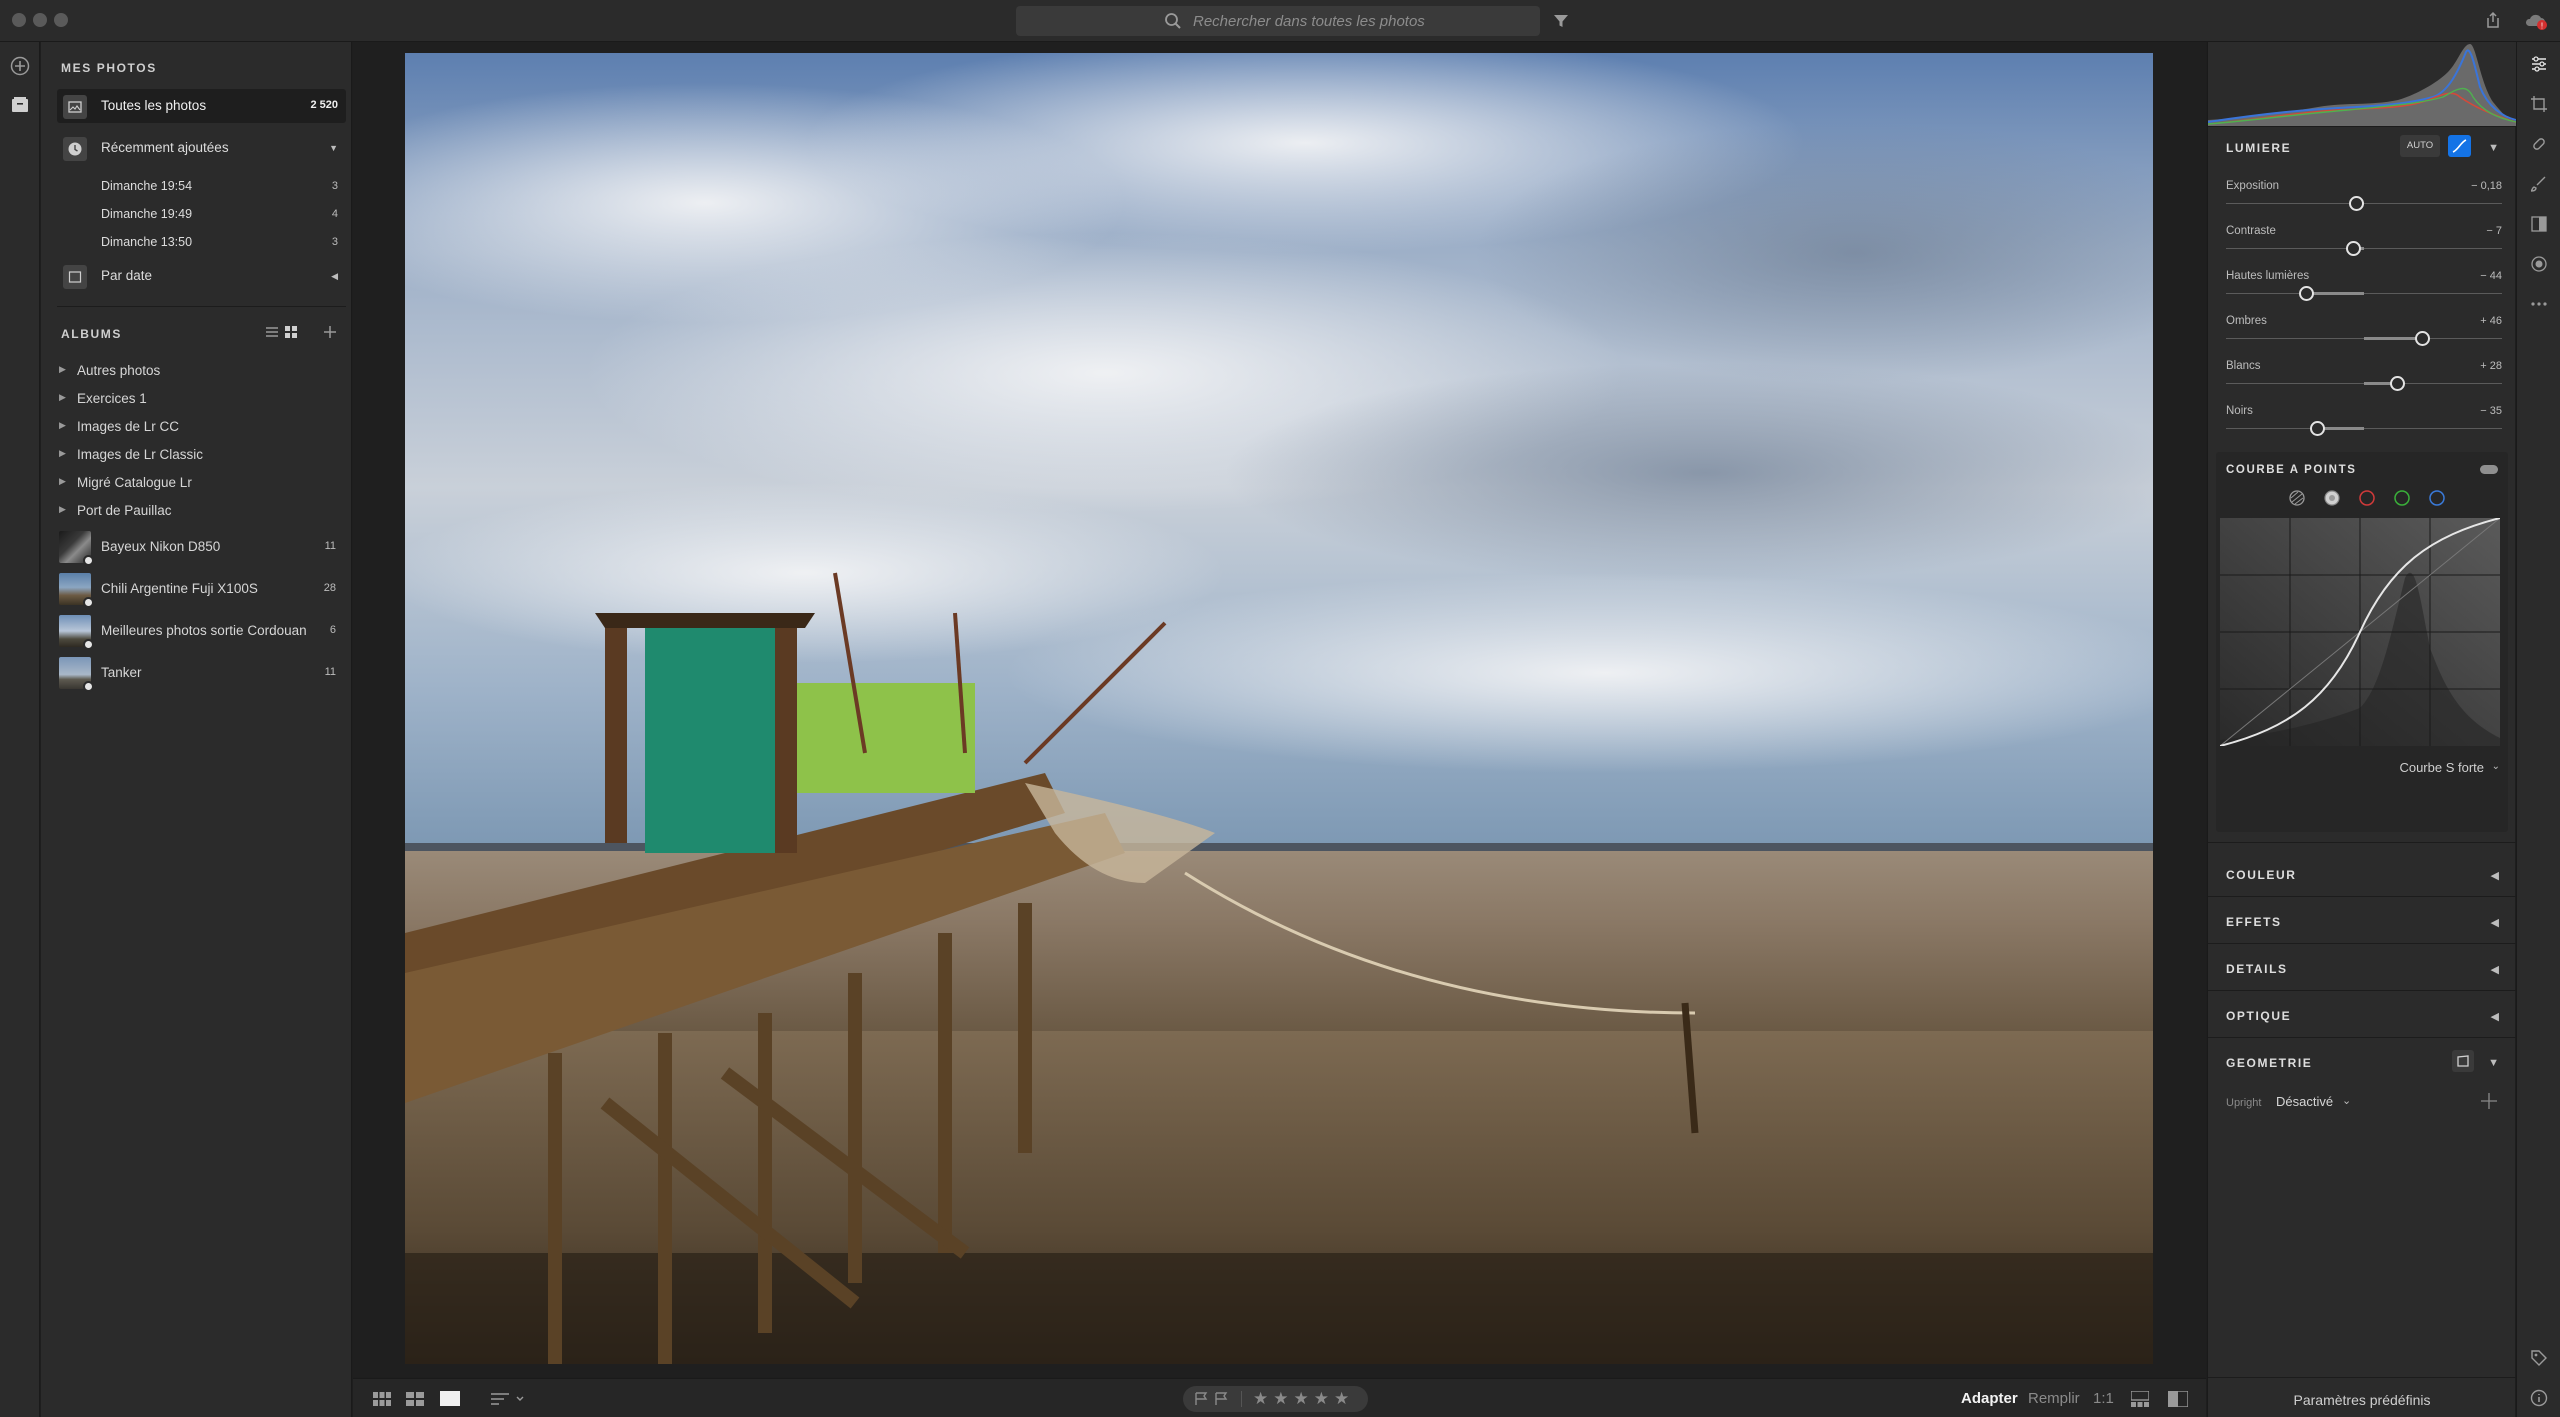 The width and height of the screenshot is (2560, 1417). I want to click on filter-icon, so click(1561, 21).